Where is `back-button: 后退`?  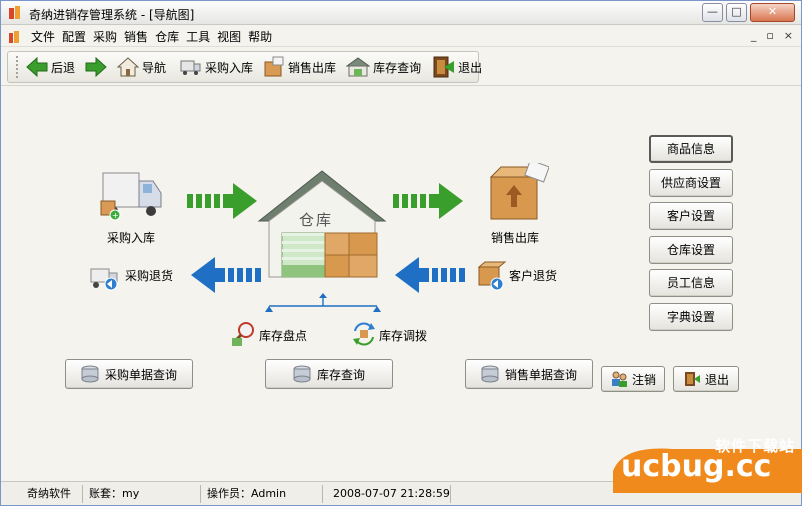 back-button: 后退 is located at coordinates (50, 67).